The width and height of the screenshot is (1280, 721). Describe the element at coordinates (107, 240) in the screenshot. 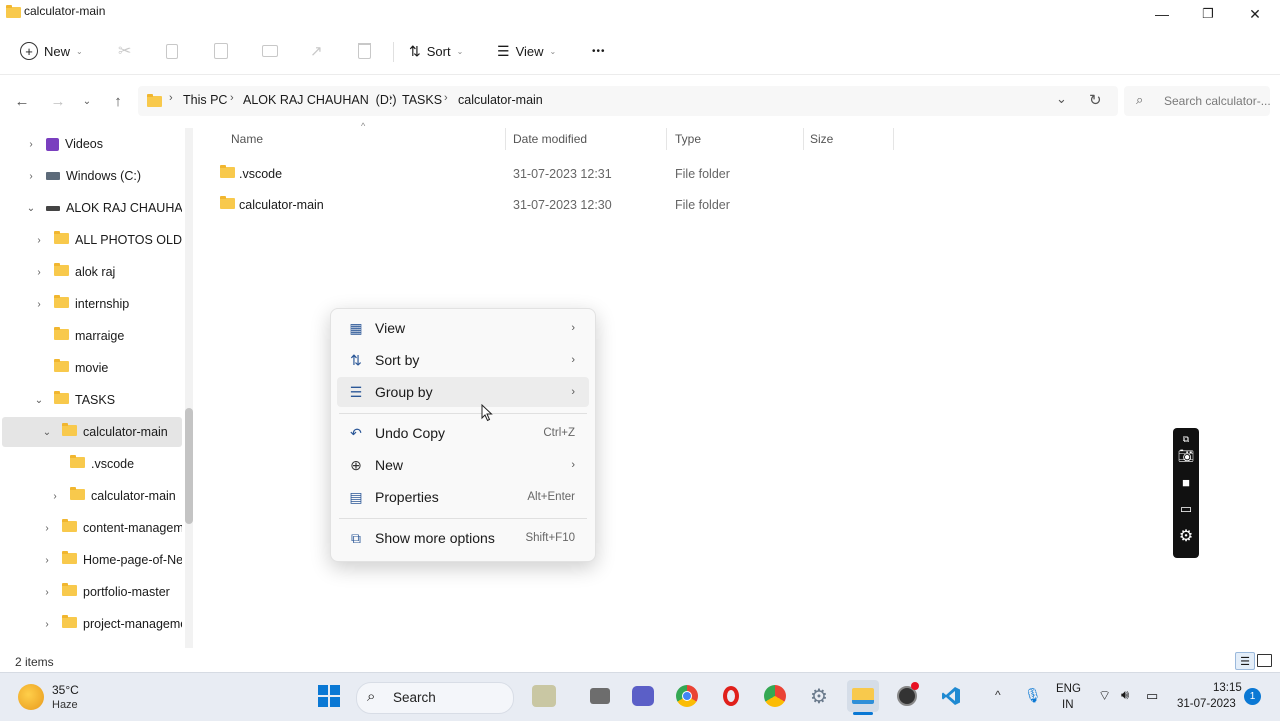

I see `sidebar-item-all-photos-old: › ALL PHOTOS OLD` at that location.